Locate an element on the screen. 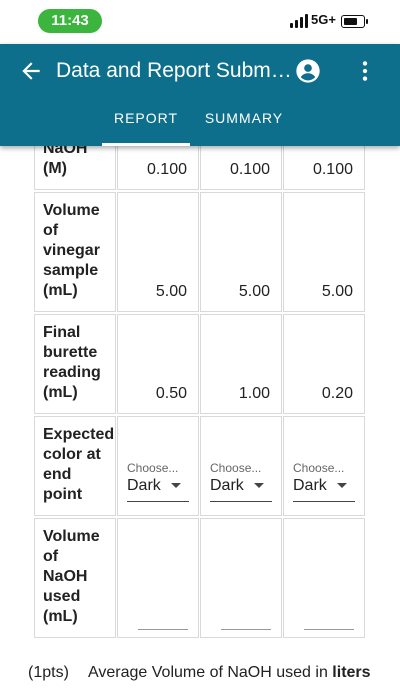 The height and width of the screenshot is (700, 400). app-bar: Data and Report Subm… REPORT SUMMARY is located at coordinates (200, 95).